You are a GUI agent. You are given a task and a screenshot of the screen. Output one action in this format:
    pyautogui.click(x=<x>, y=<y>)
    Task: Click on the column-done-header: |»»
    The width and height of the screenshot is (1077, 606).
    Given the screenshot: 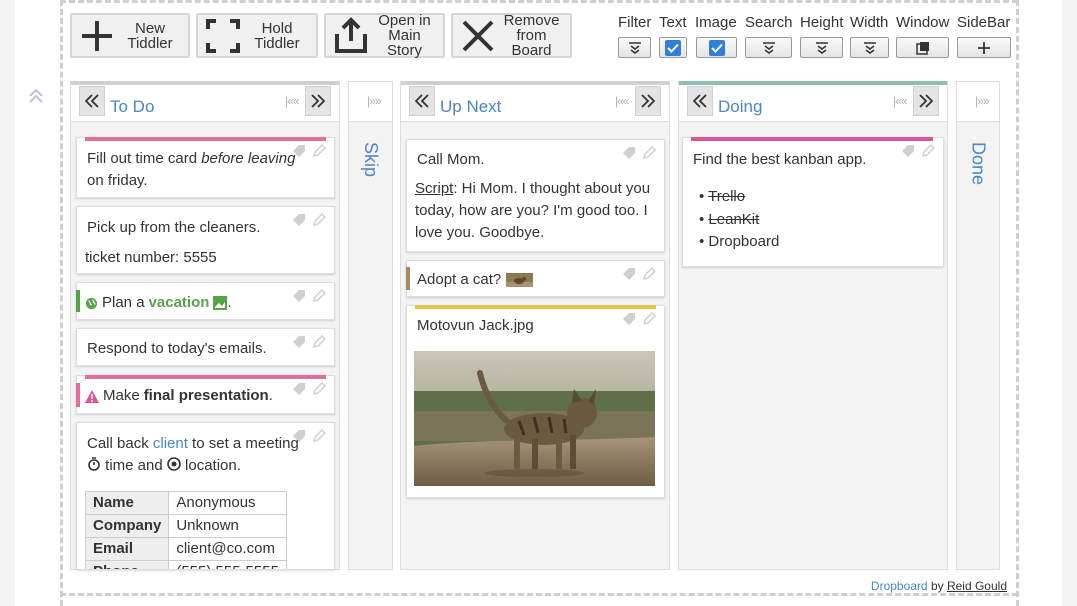 What is the action you would take?
    pyautogui.click(x=978, y=102)
    